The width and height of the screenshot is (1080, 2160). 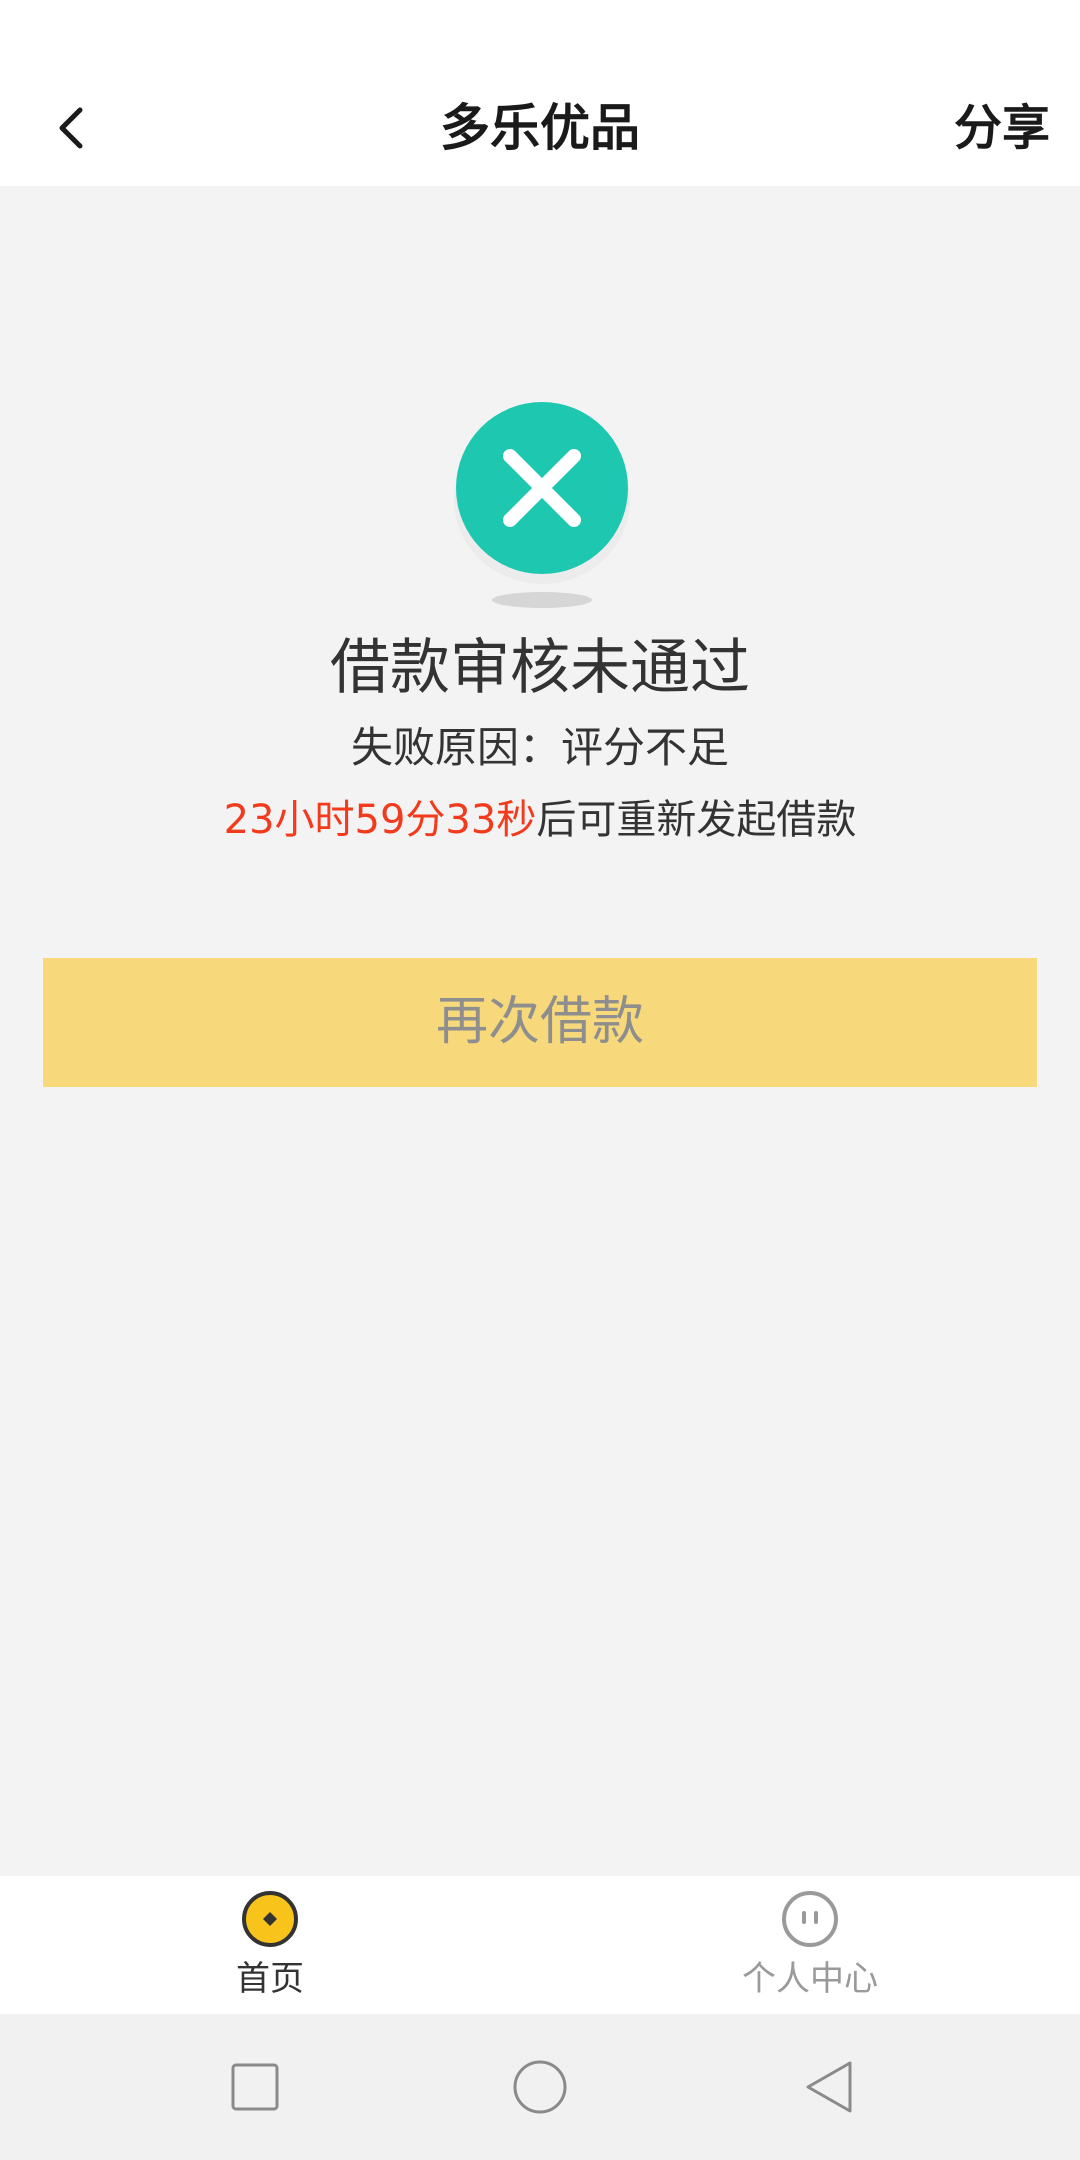 What do you see at coordinates (255, 2087) in the screenshot?
I see `recents-icon` at bounding box center [255, 2087].